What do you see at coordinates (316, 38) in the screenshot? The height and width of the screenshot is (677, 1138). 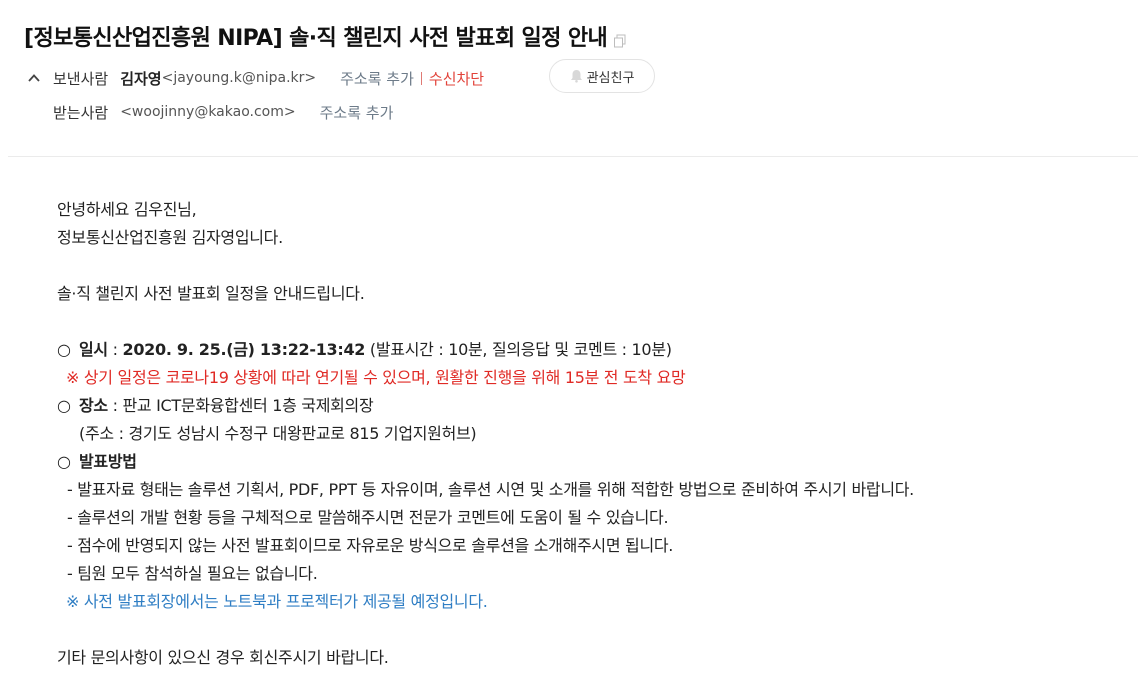 I see `mail-subject-text: [정보통신산업진흥원 NIPA] 솔·직 챌린지 사전 발표회 일정 안내` at bounding box center [316, 38].